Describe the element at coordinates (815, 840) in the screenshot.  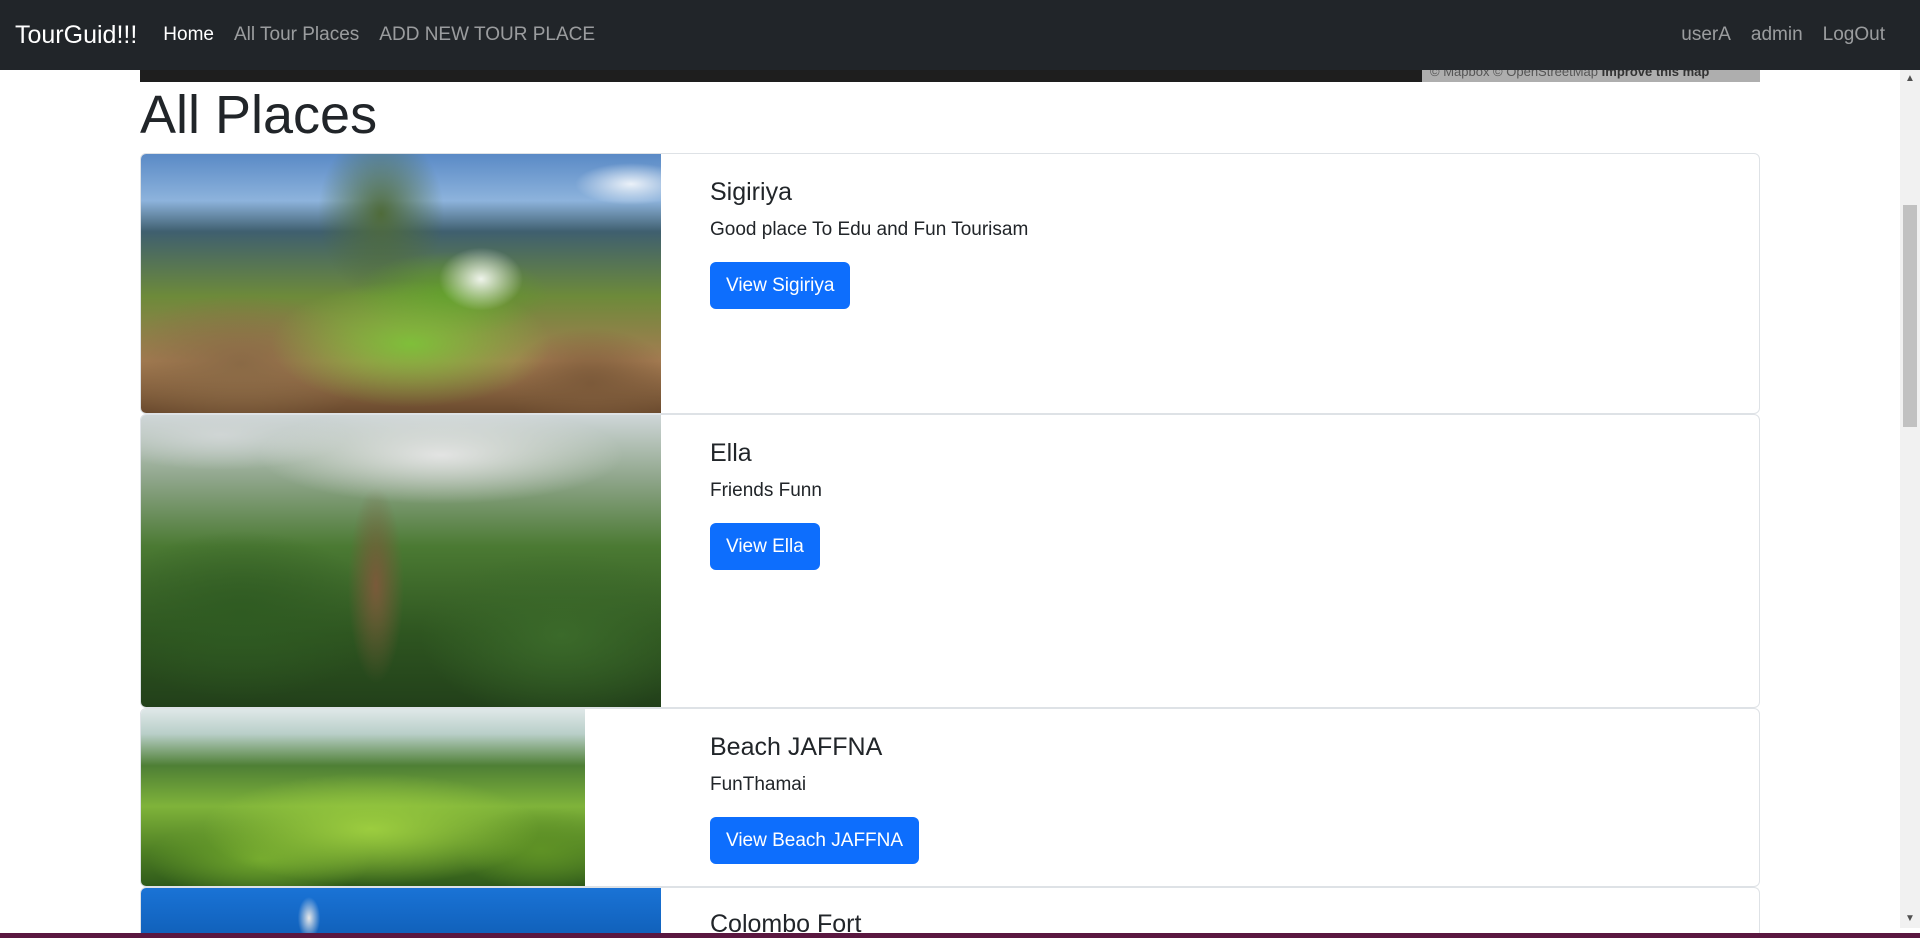
I see `view-place-button: View Beach JAFFNA` at that location.